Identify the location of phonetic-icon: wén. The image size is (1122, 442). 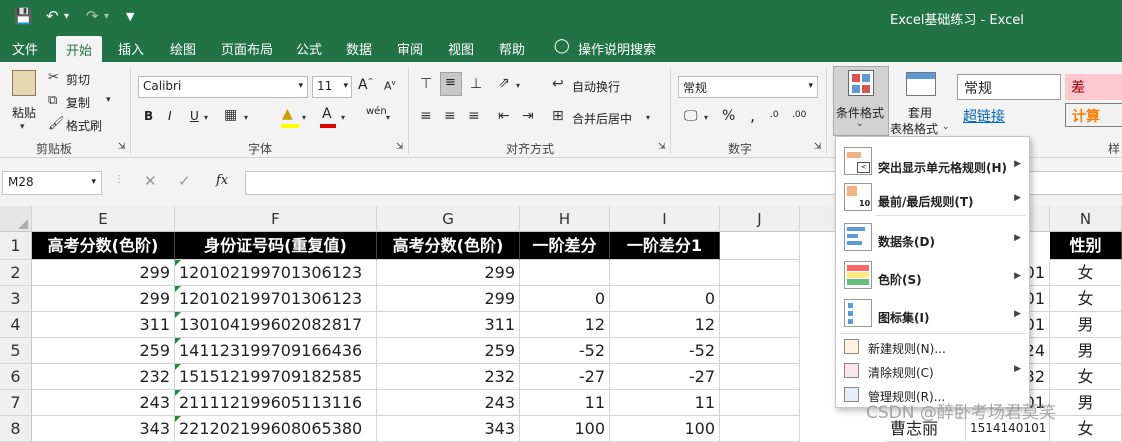
(376, 111).